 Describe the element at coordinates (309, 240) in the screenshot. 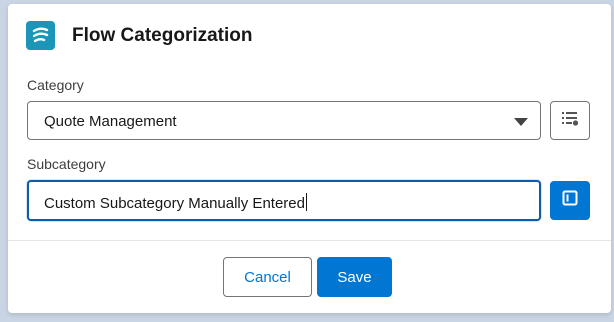

I see `footer-divider` at that location.